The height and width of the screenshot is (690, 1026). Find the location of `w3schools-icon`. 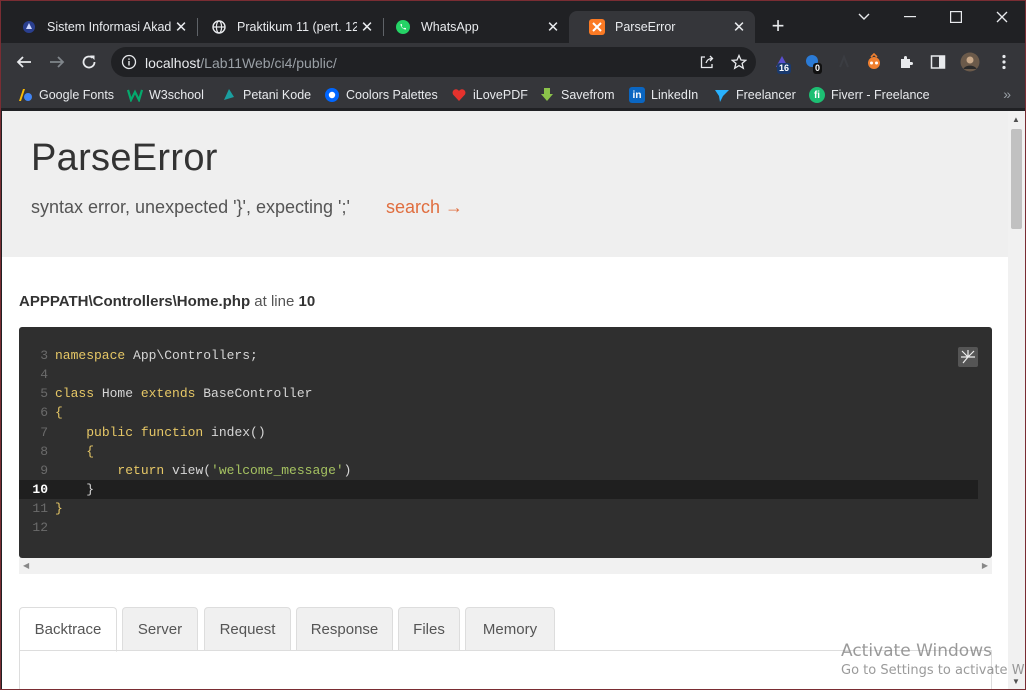

w3schools-icon is located at coordinates (135, 95).